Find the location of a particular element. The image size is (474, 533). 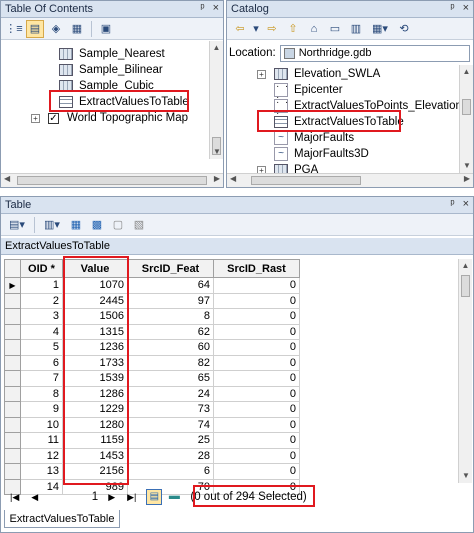

cell-srcid-feat: 65 is located at coordinates (170, 378).